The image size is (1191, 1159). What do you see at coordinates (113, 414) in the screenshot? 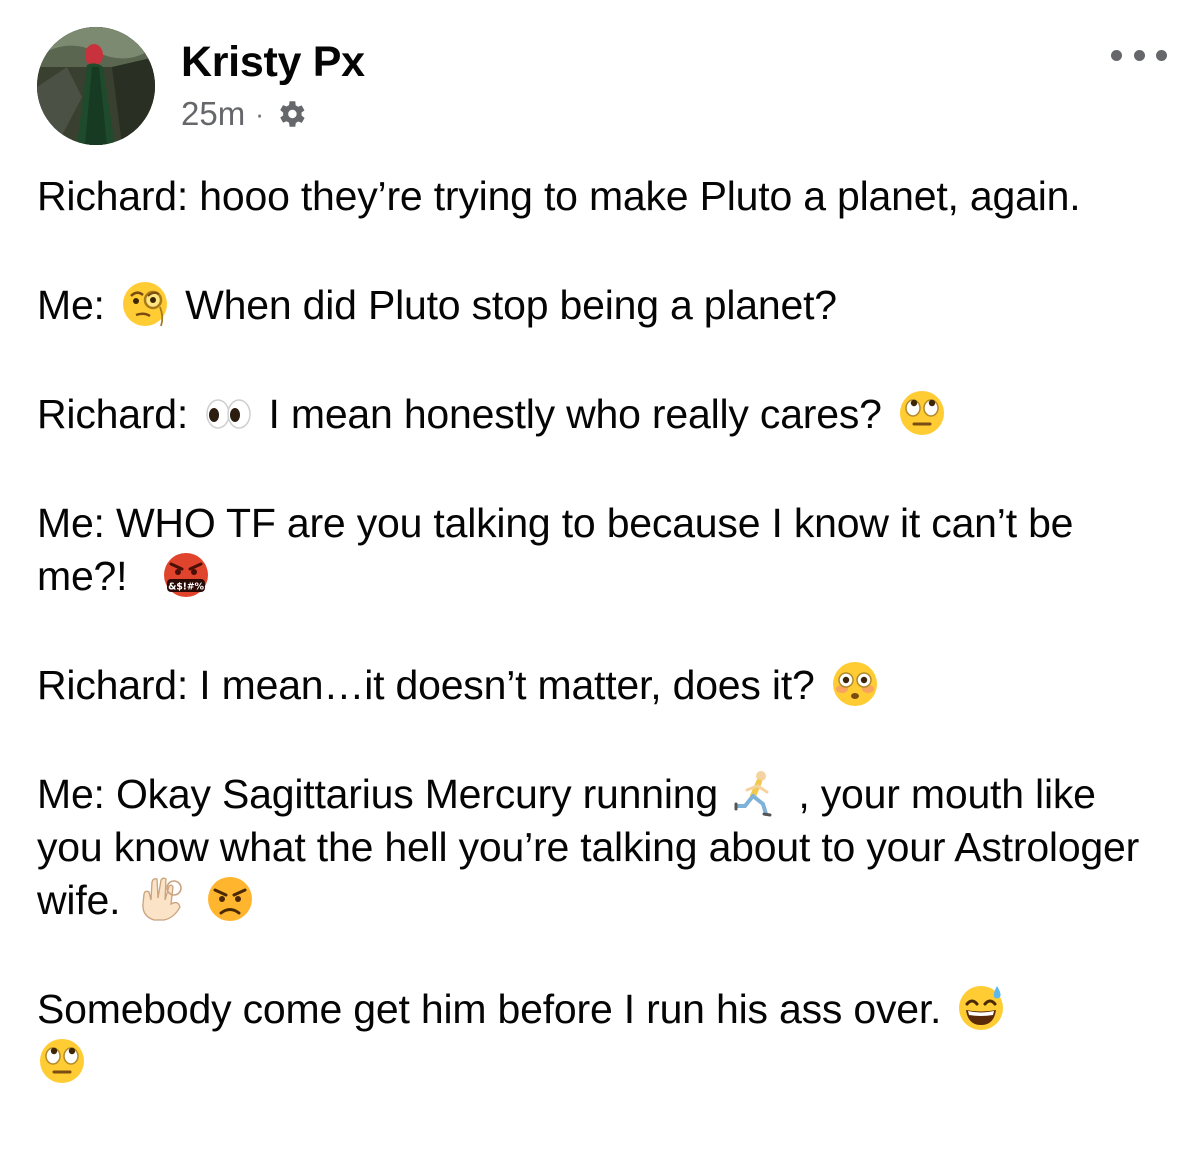
I see `speaker-label: Richard:` at bounding box center [113, 414].